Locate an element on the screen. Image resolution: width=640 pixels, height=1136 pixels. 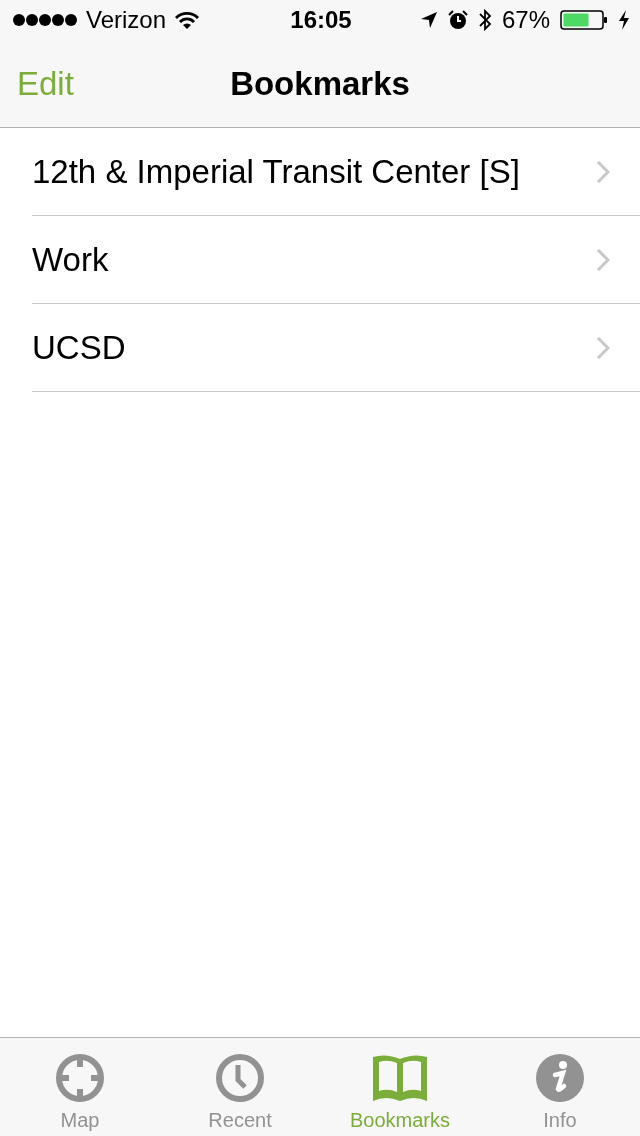
tab-item: Bookmarks is located at coordinates (400, 1087).